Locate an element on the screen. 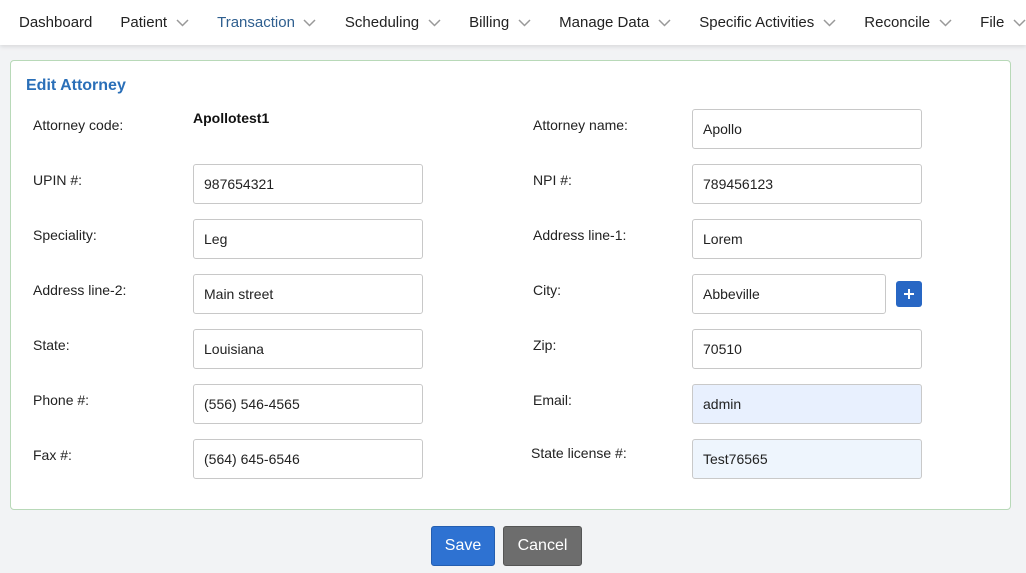 Image resolution: width=1026 pixels, height=573 pixels. nav-item-file: File is located at coordinates (1003, 22).